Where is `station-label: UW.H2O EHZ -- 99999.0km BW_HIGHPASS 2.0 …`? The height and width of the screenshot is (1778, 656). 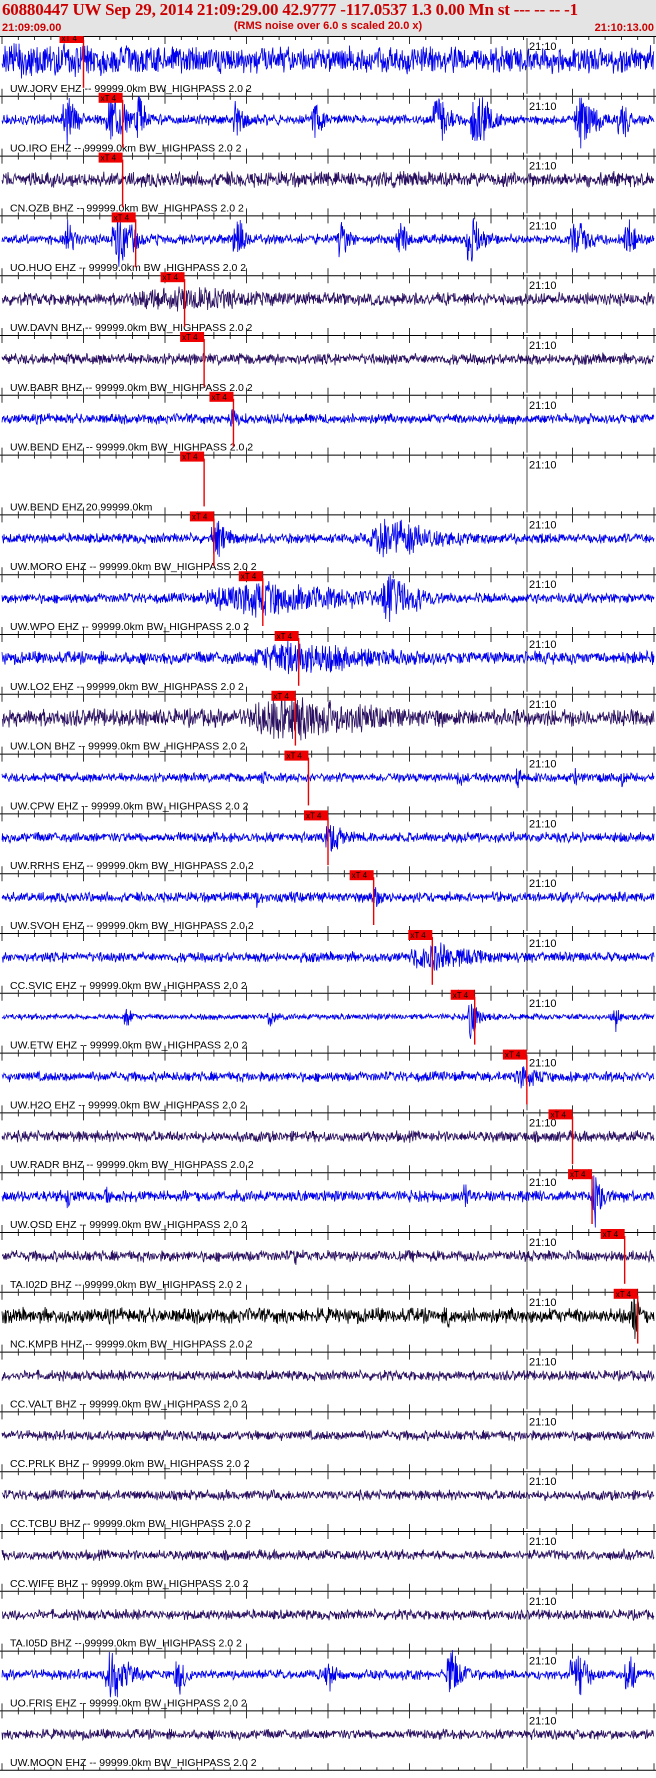
station-label: UW.H2O EHZ -- 99999.0km BW_HIGHPASS 2.0 … is located at coordinates (128, 1105).